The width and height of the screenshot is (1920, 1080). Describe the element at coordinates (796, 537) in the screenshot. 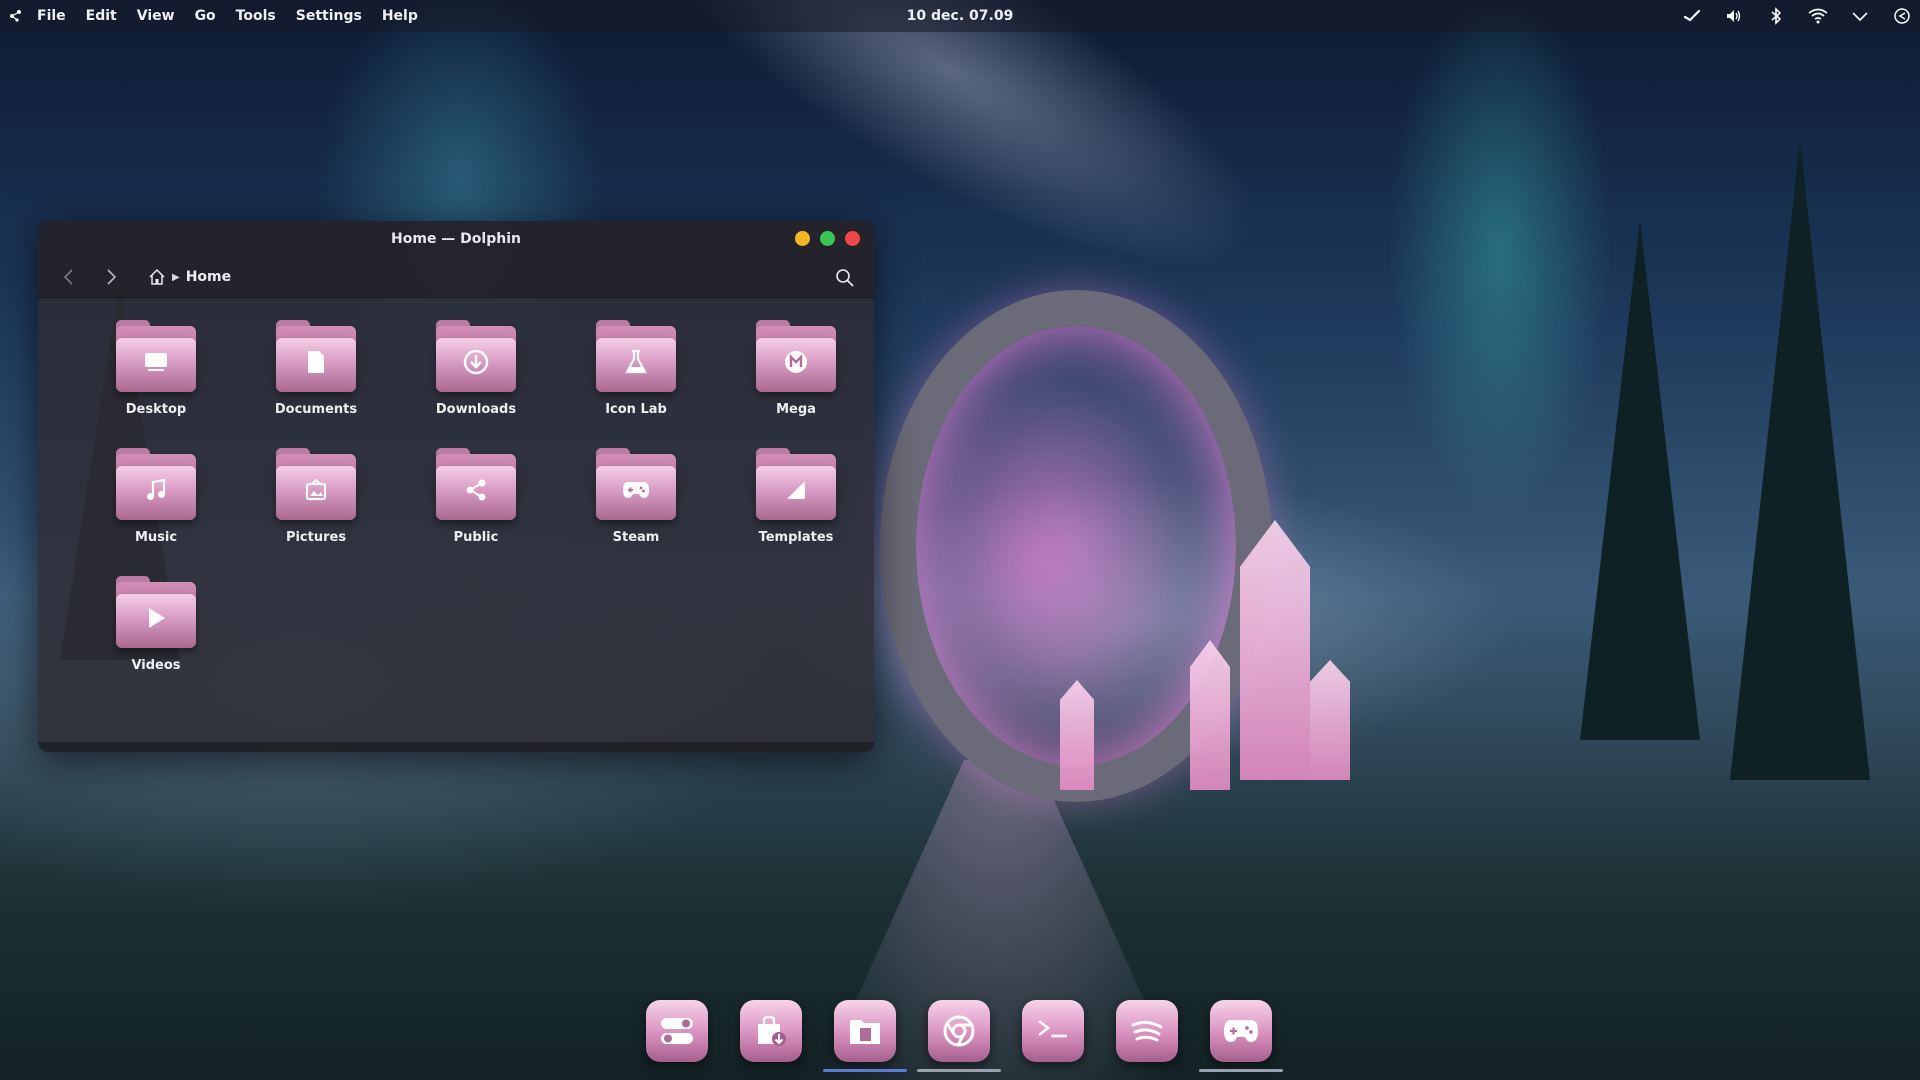

I see `folder-label: Templates` at that location.